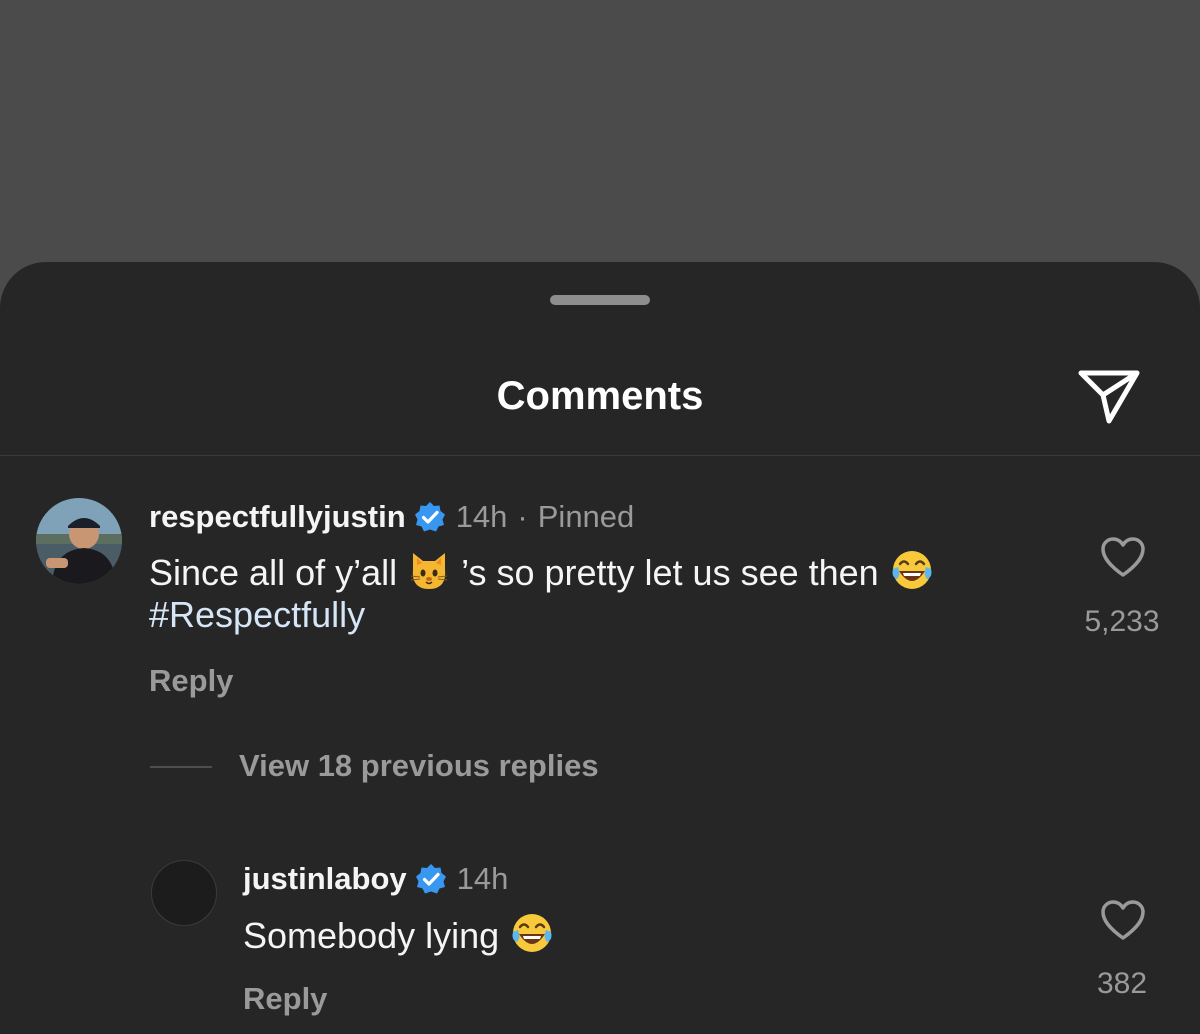 The height and width of the screenshot is (1034, 1200). Describe the element at coordinates (586, 516) in the screenshot. I see `pinned-label: Pinned` at that location.